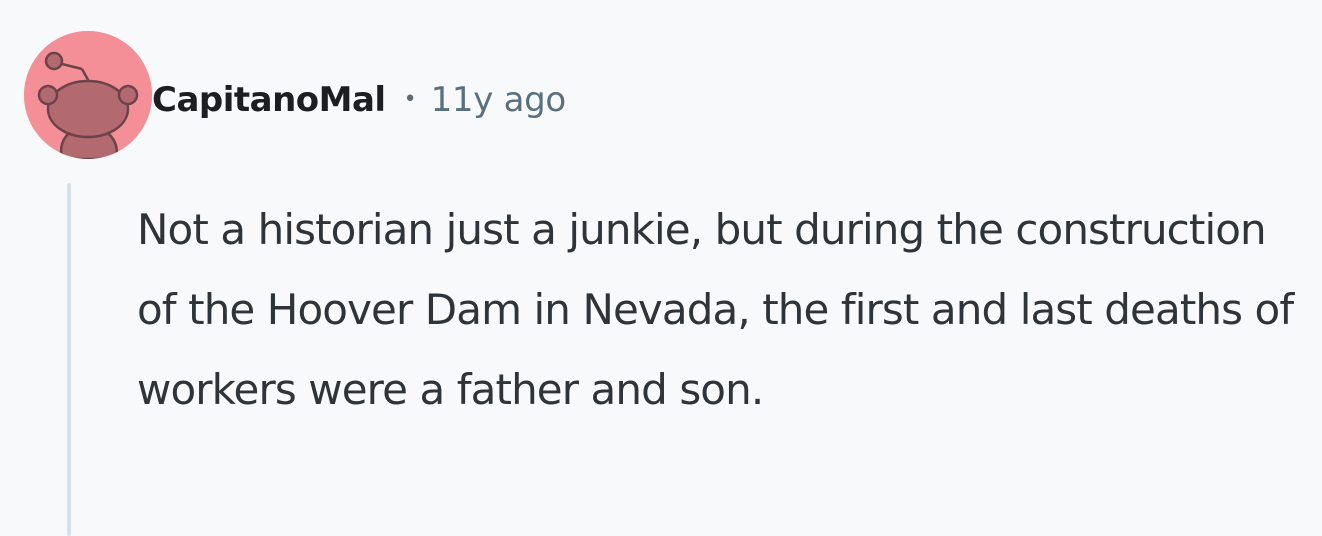 This screenshot has width=1322, height=536. Describe the element at coordinates (69, 359) in the screenshot. I see `thread-line` at that location.